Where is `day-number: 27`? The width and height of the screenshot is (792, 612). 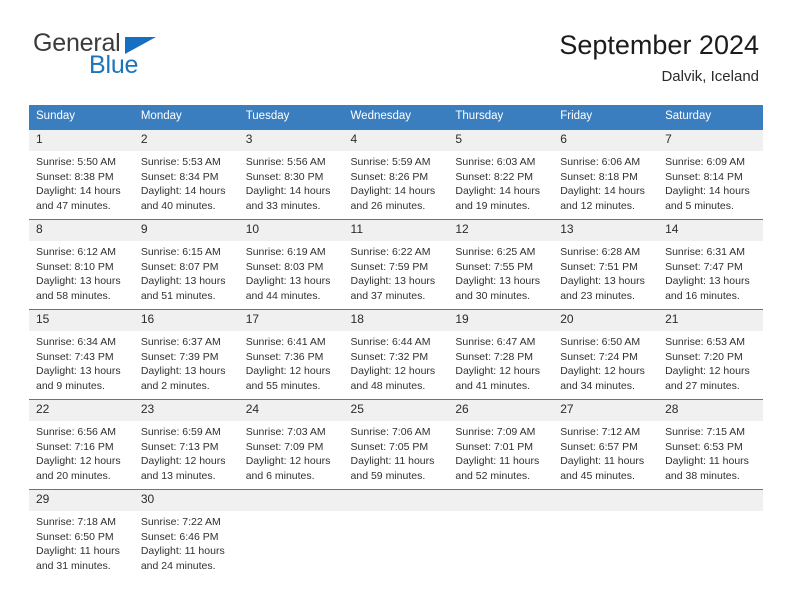 day-number: 27 is located at coordinates (606, 410).